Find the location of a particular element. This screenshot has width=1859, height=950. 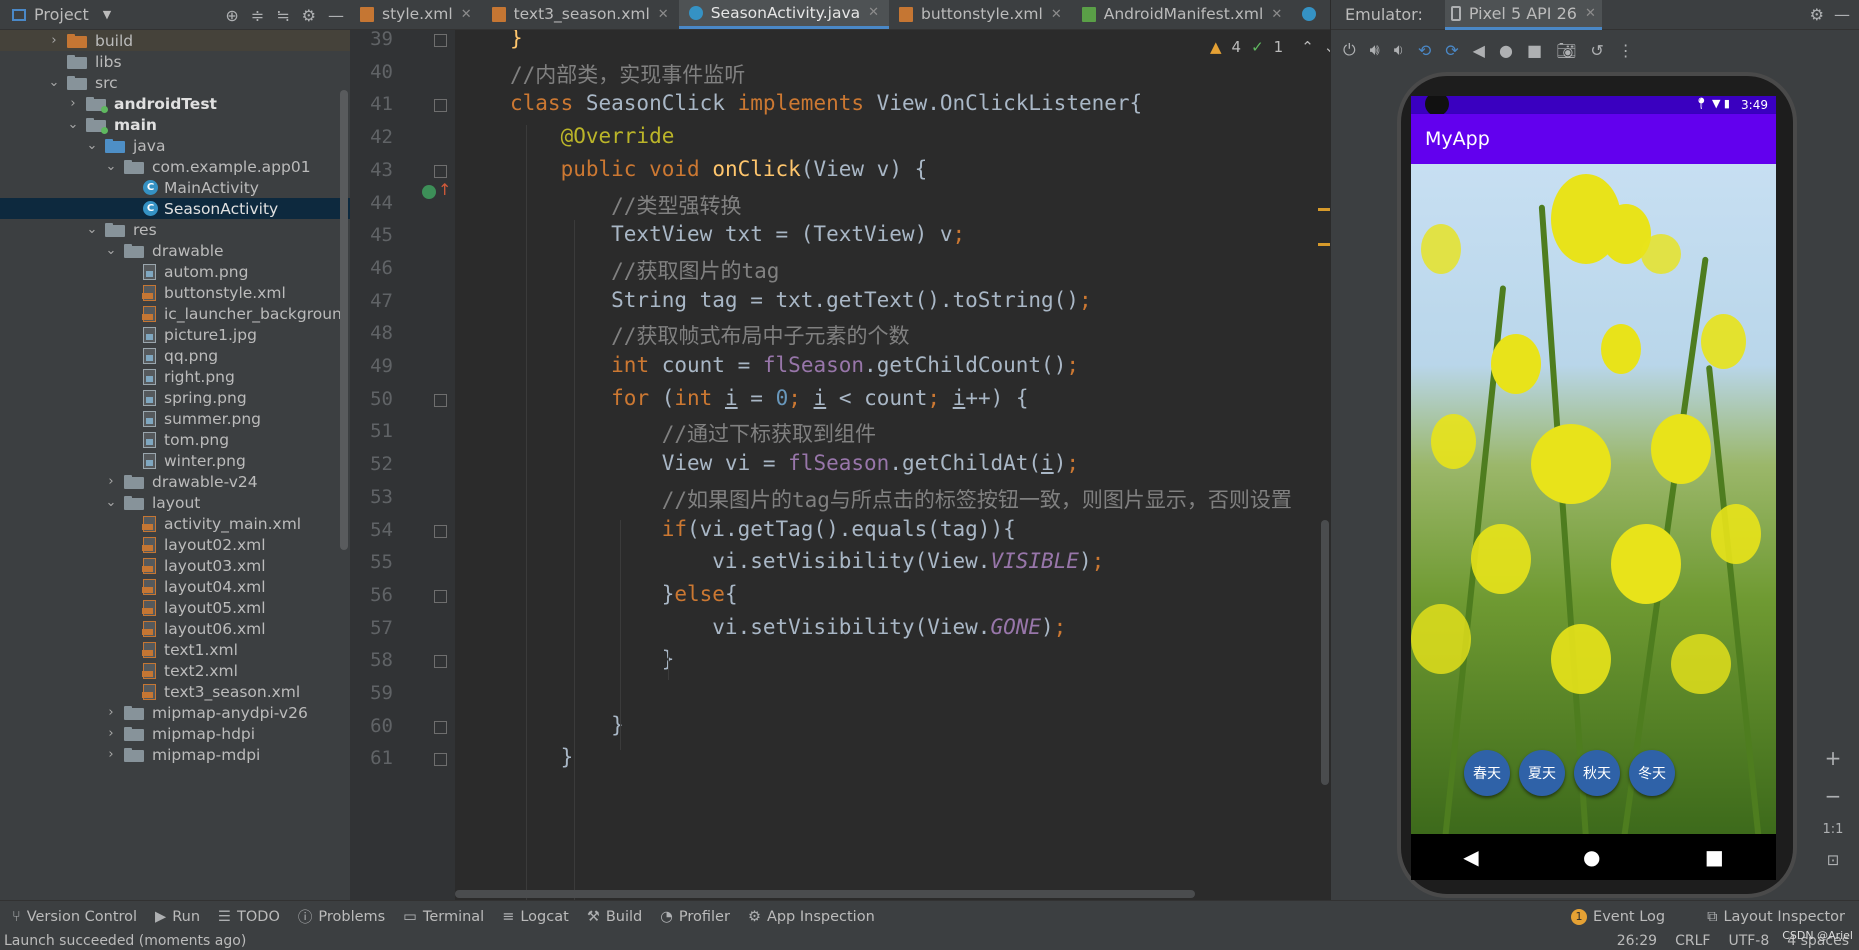

home-icon: ● is located at coordinates (1506, 50).